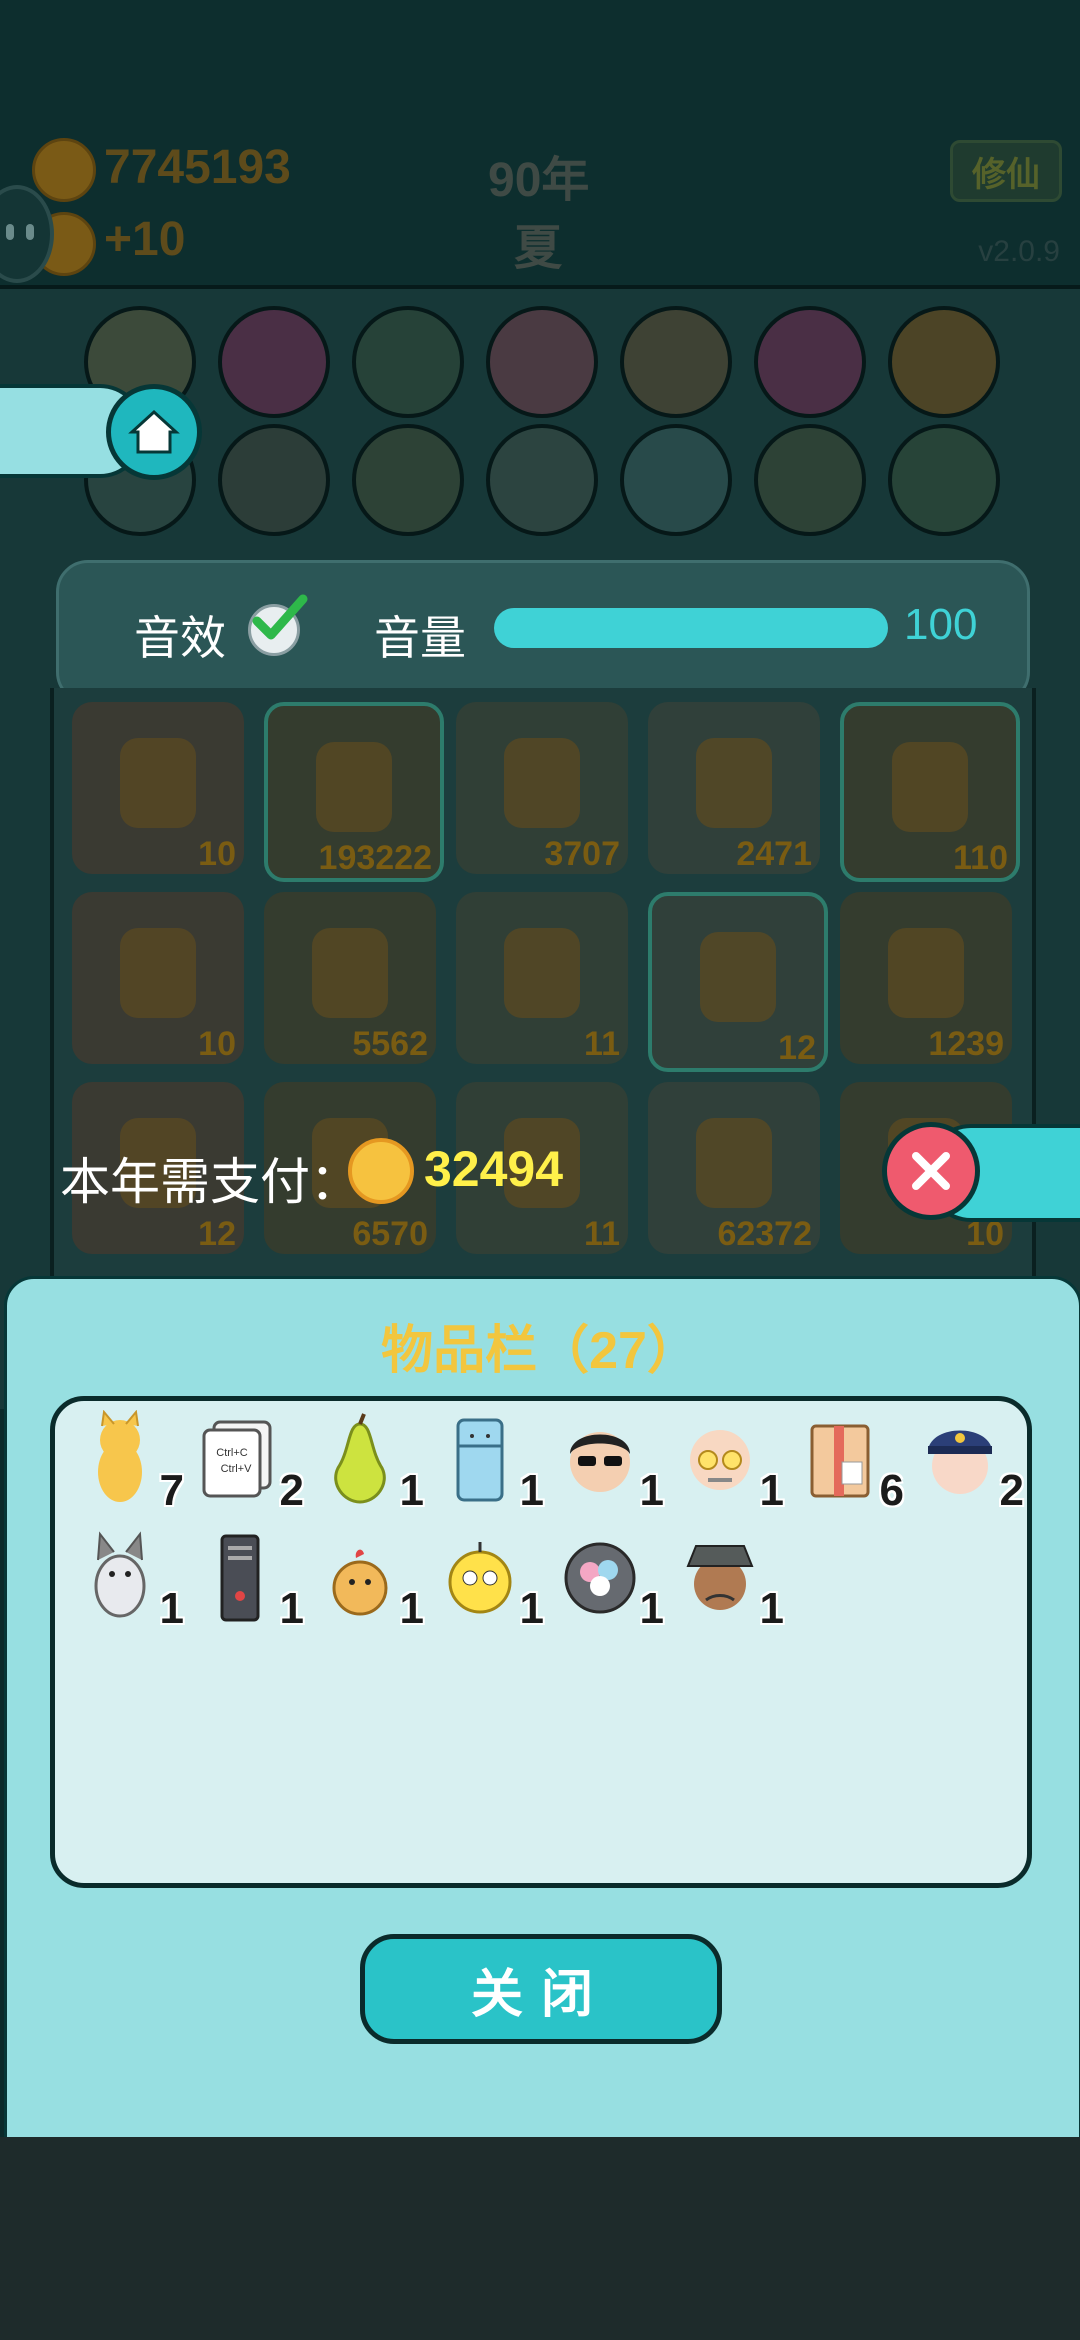 The image size is (1080, 2340). Describe the element at coordinates (408, 362) in the screenshot. I see `recycle-skill-icon` at that location.